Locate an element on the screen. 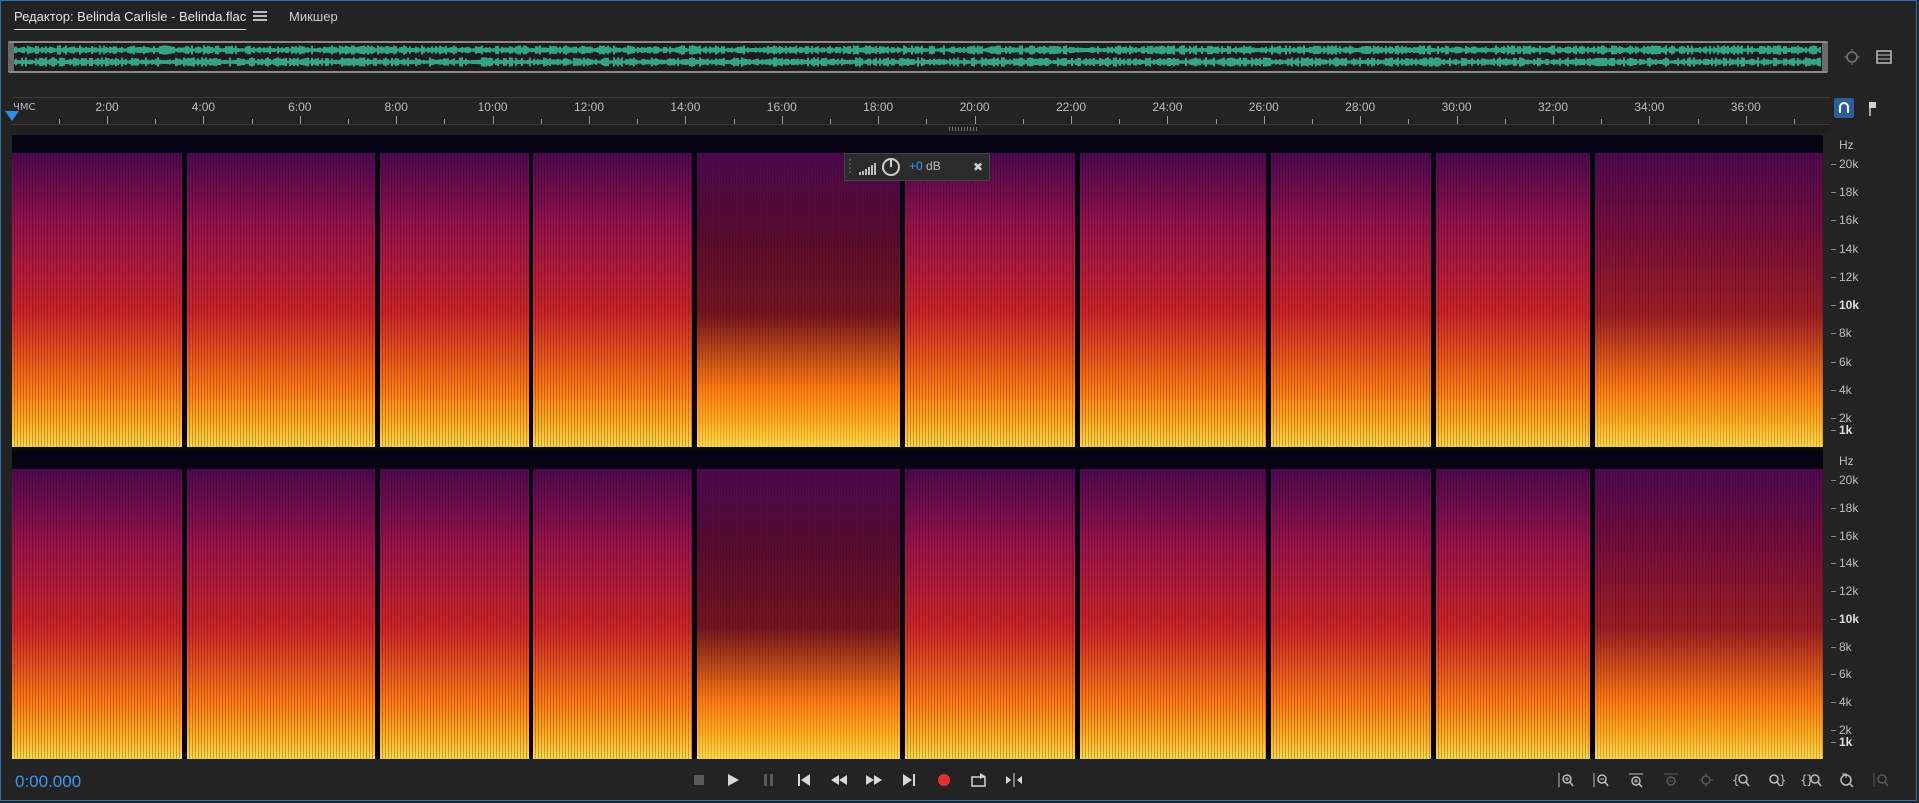 The image size is (1919, 803). zoom-in-time-icon is located at coordinates (1635, 780).